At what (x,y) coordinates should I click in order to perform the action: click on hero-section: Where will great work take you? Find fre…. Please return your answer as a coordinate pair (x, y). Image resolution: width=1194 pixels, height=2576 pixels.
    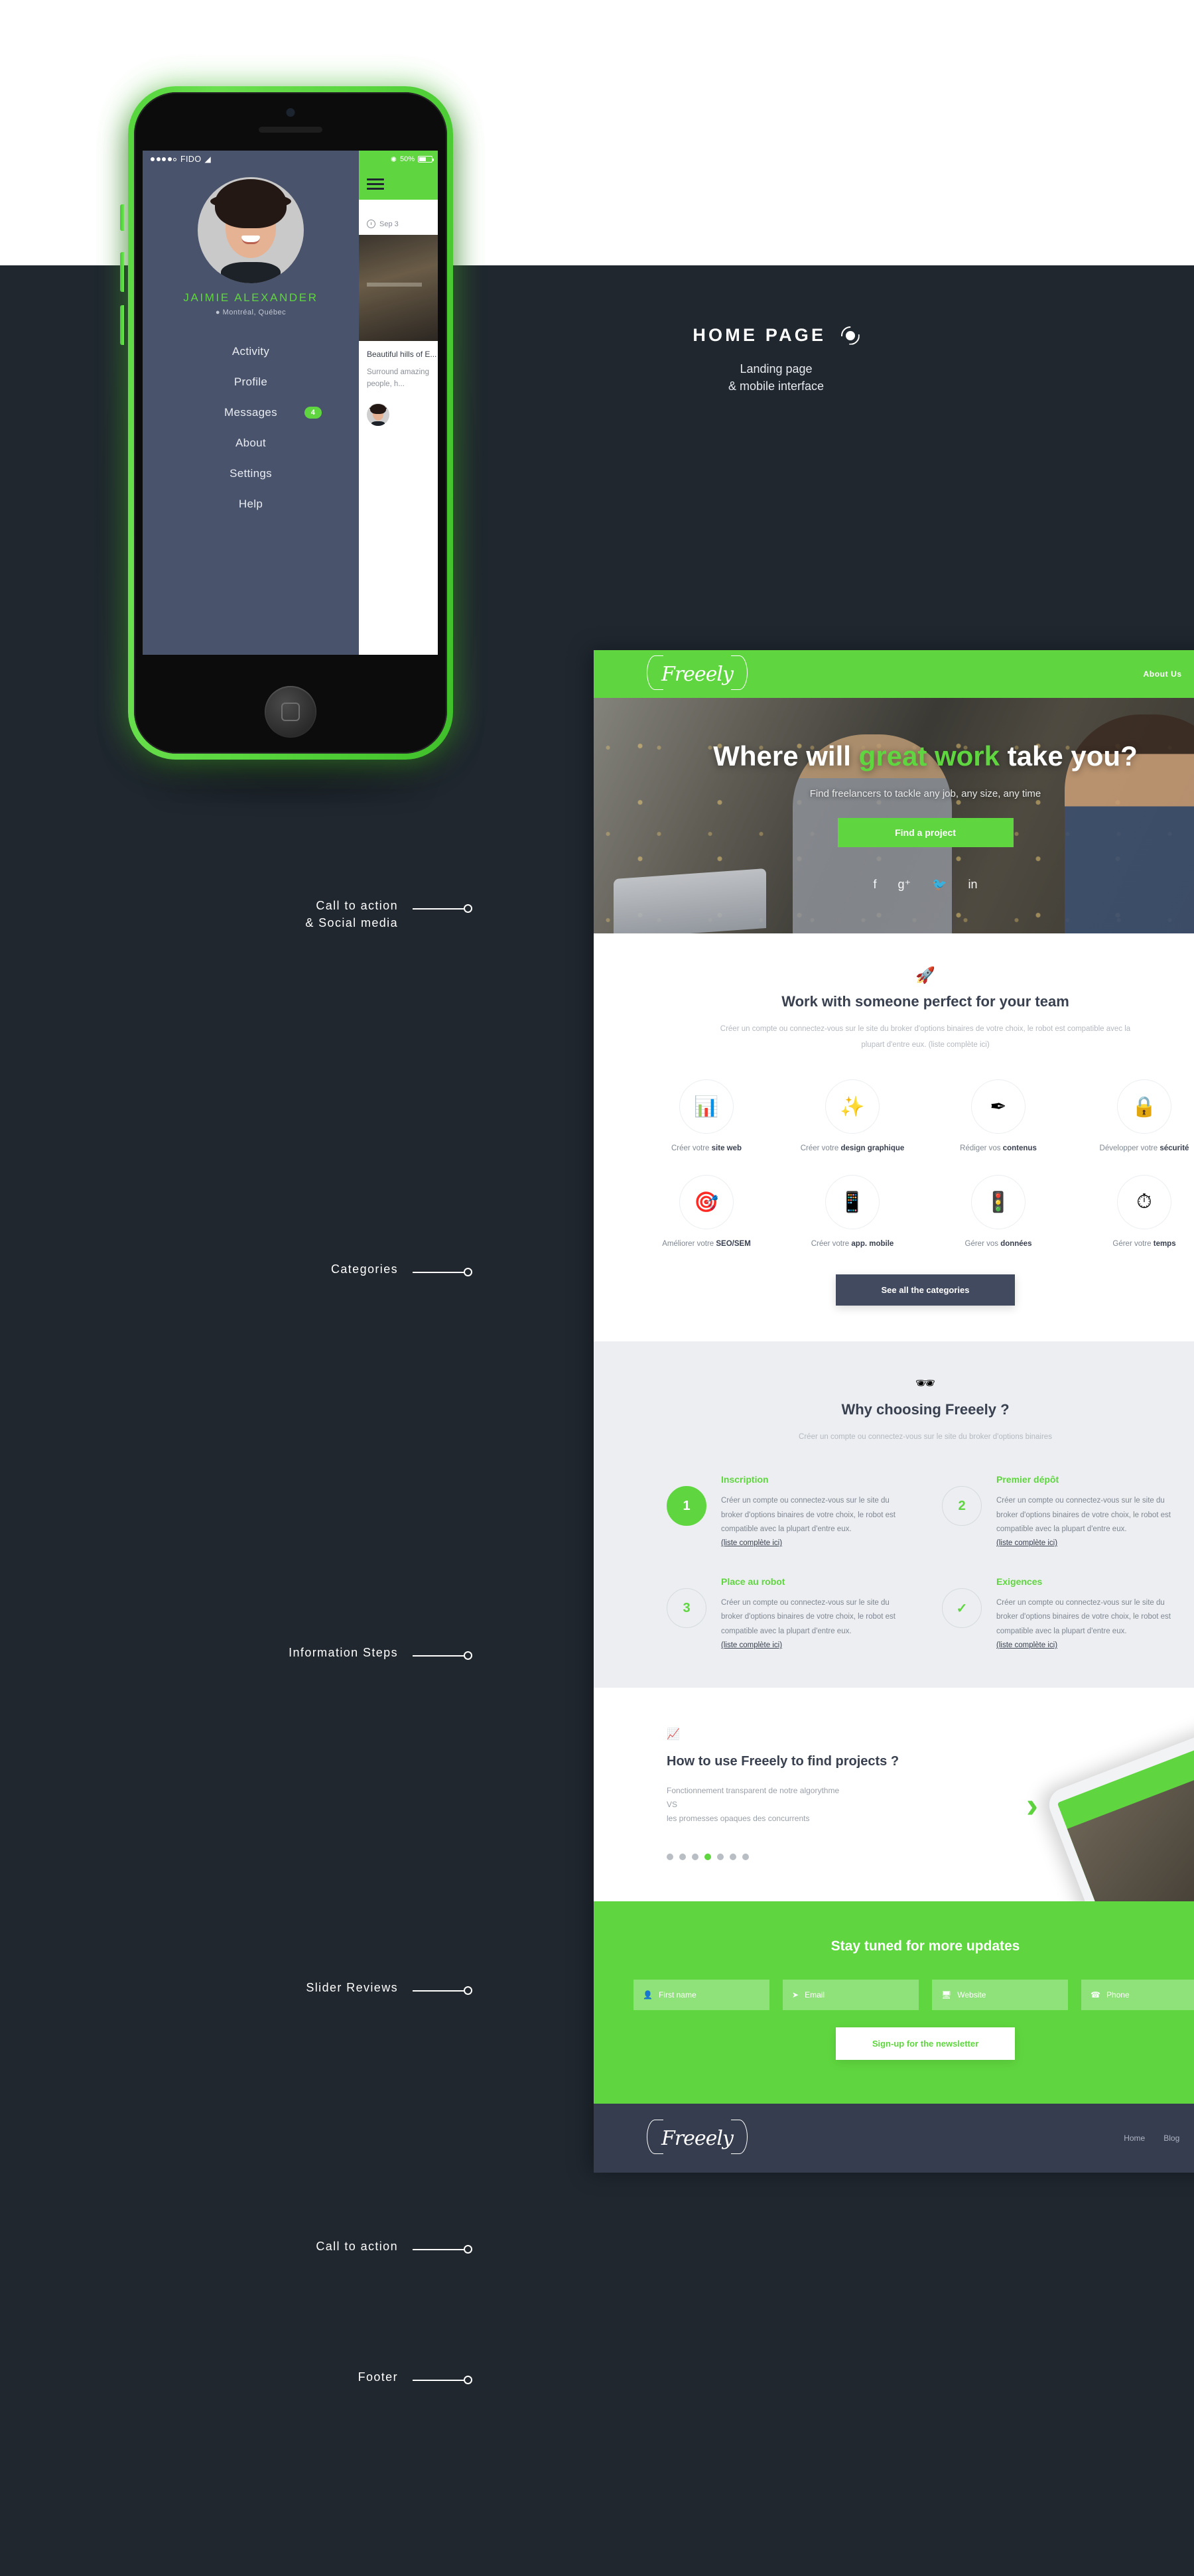
    Looking at the image, I should click on (894, 816).